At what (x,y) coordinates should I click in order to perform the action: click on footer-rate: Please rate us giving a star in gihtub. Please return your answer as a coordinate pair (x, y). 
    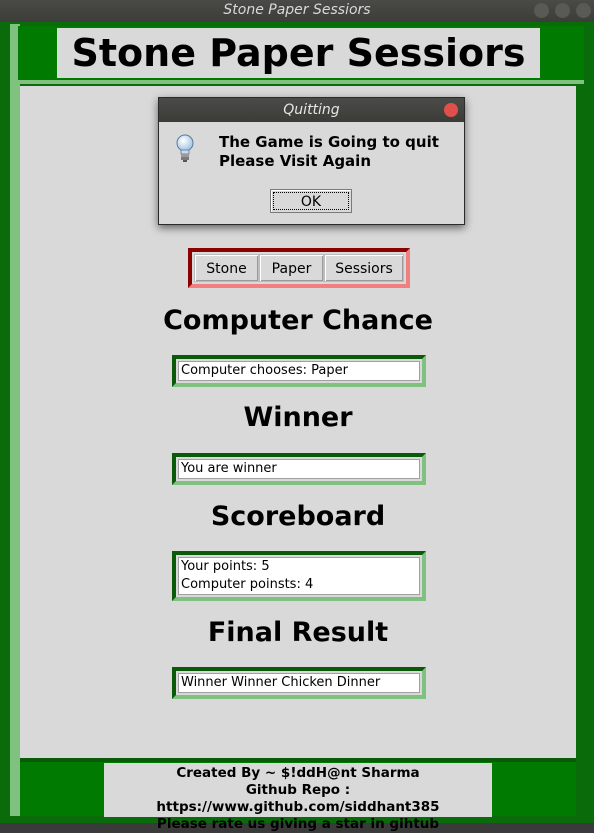
    Looking at the image, I should click on (298, 824).